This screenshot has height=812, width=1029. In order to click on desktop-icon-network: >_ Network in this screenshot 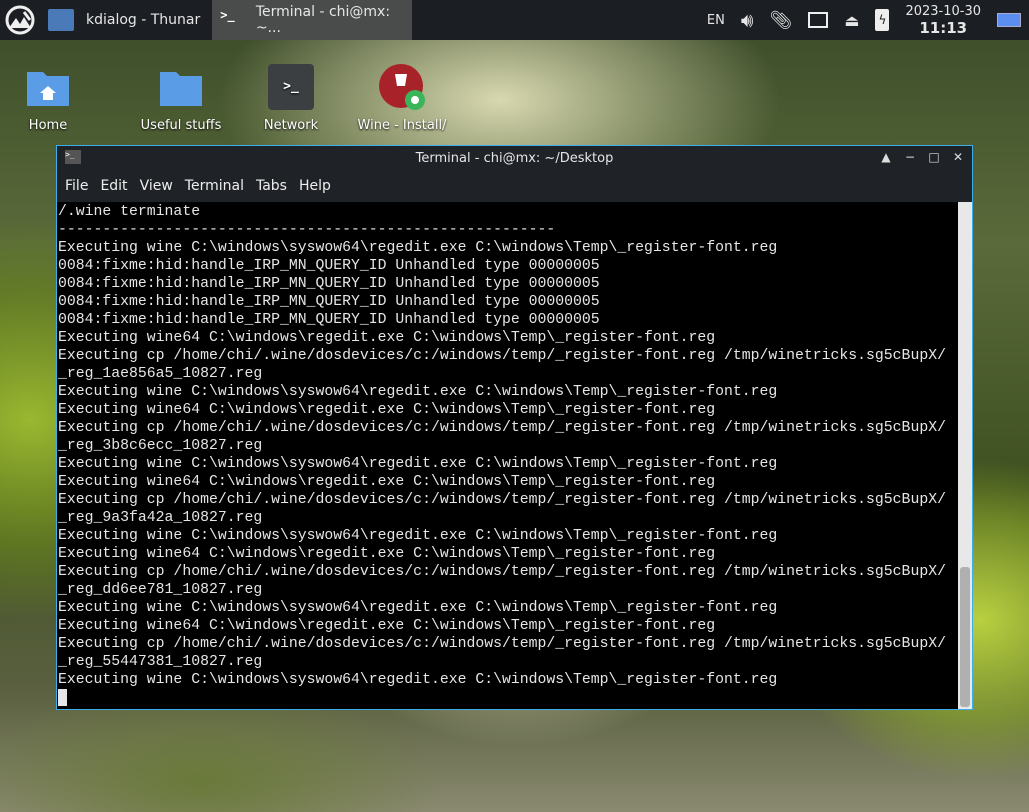, I will do `click(291, 98)`.